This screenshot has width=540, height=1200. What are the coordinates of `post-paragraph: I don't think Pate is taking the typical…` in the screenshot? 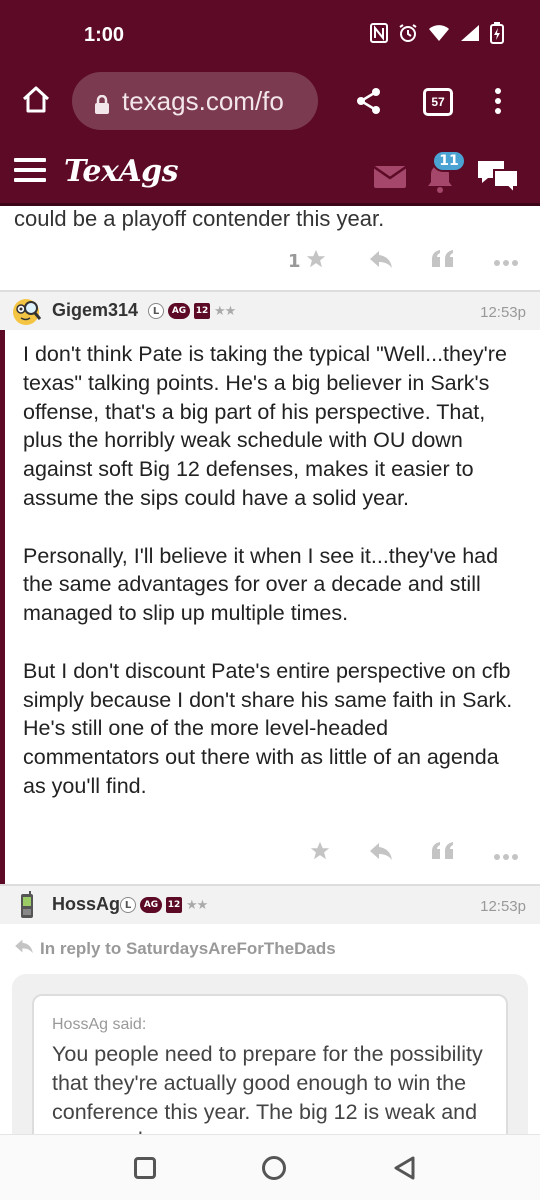 It's located at (265, 426).